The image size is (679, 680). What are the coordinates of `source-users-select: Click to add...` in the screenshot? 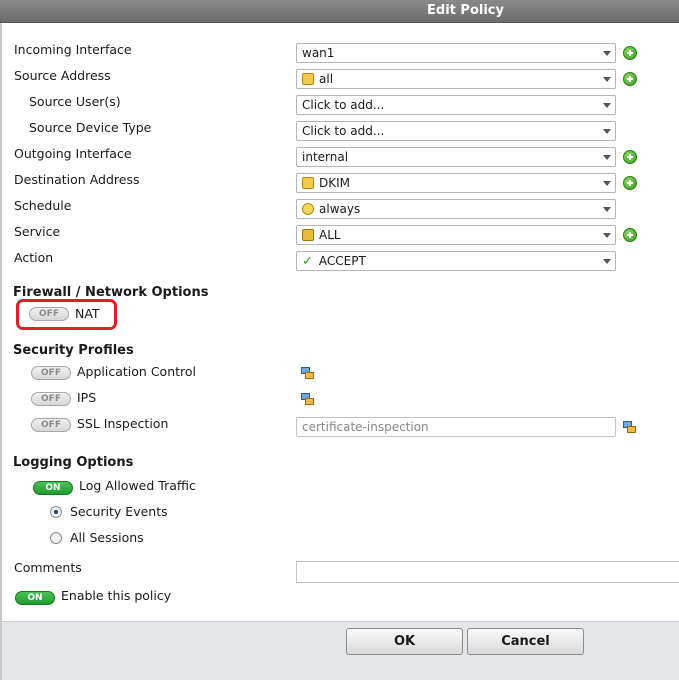 It's located at (456, 105).